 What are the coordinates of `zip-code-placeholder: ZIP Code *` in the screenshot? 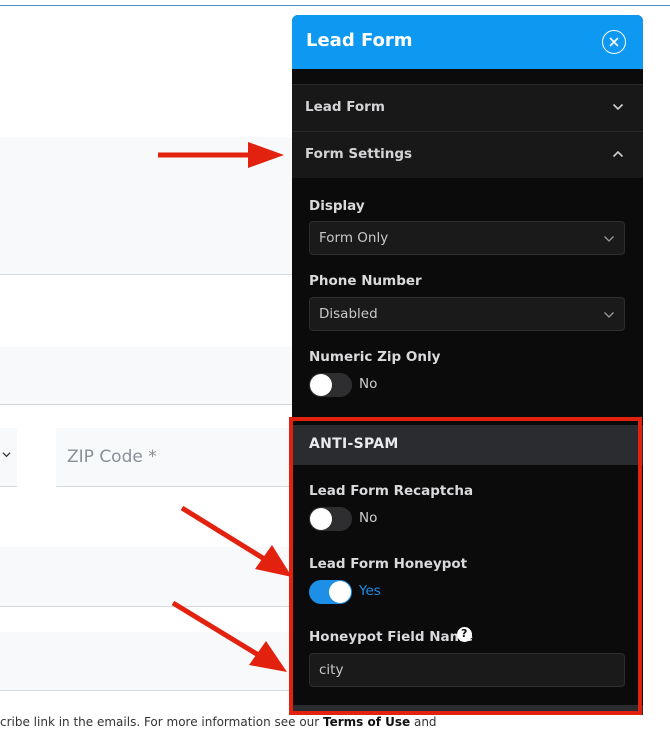 It's located at (112, 457).